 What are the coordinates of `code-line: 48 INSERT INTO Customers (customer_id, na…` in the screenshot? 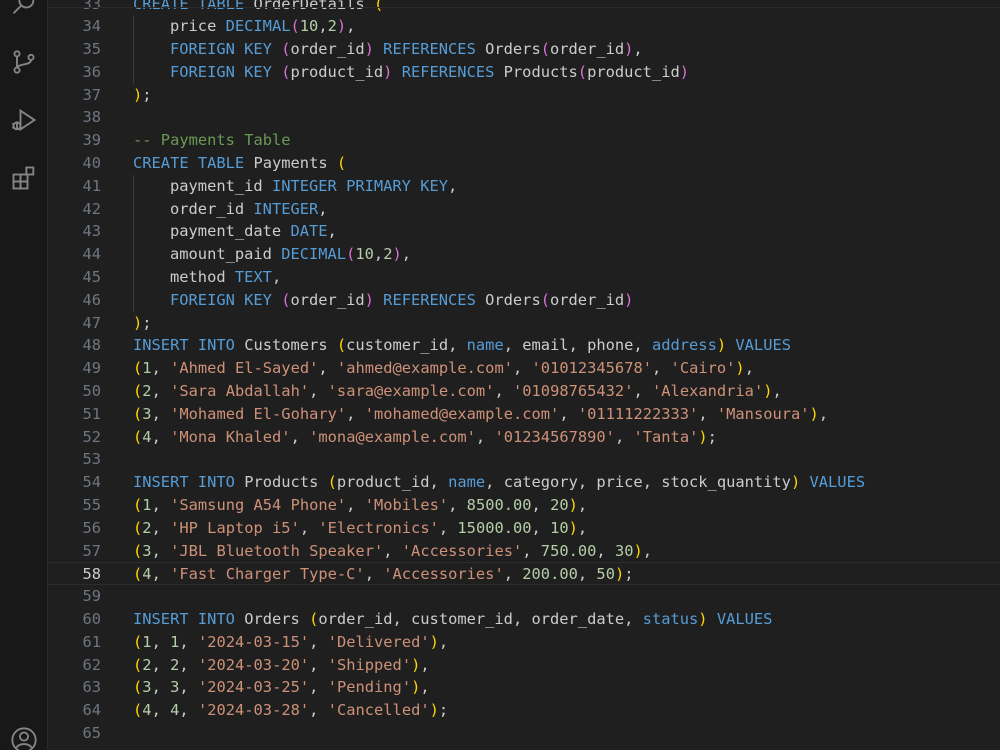 It's located at (524, 345).